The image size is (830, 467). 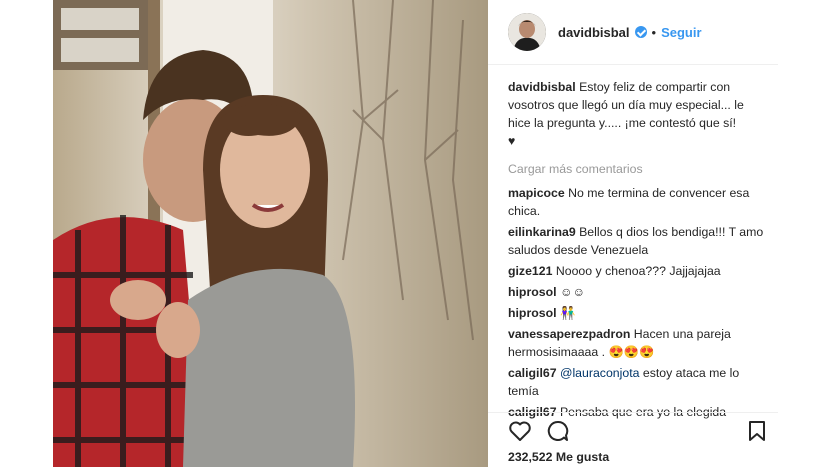 I want to click on load-more-comments-link: Cargar más comentarios, so click(x=638, y=169).